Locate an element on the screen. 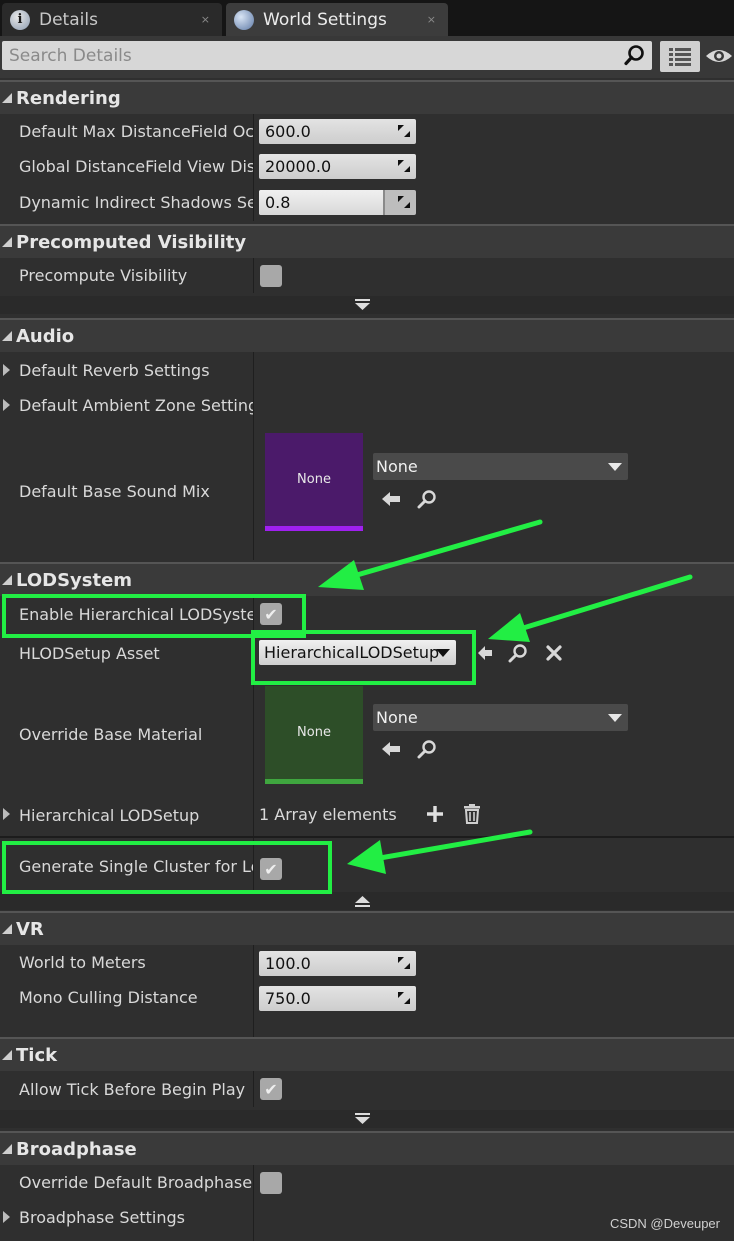 The image size is (734, 1241). watermark: CSDN @Deveuper is located at coordinates (664, 1223).